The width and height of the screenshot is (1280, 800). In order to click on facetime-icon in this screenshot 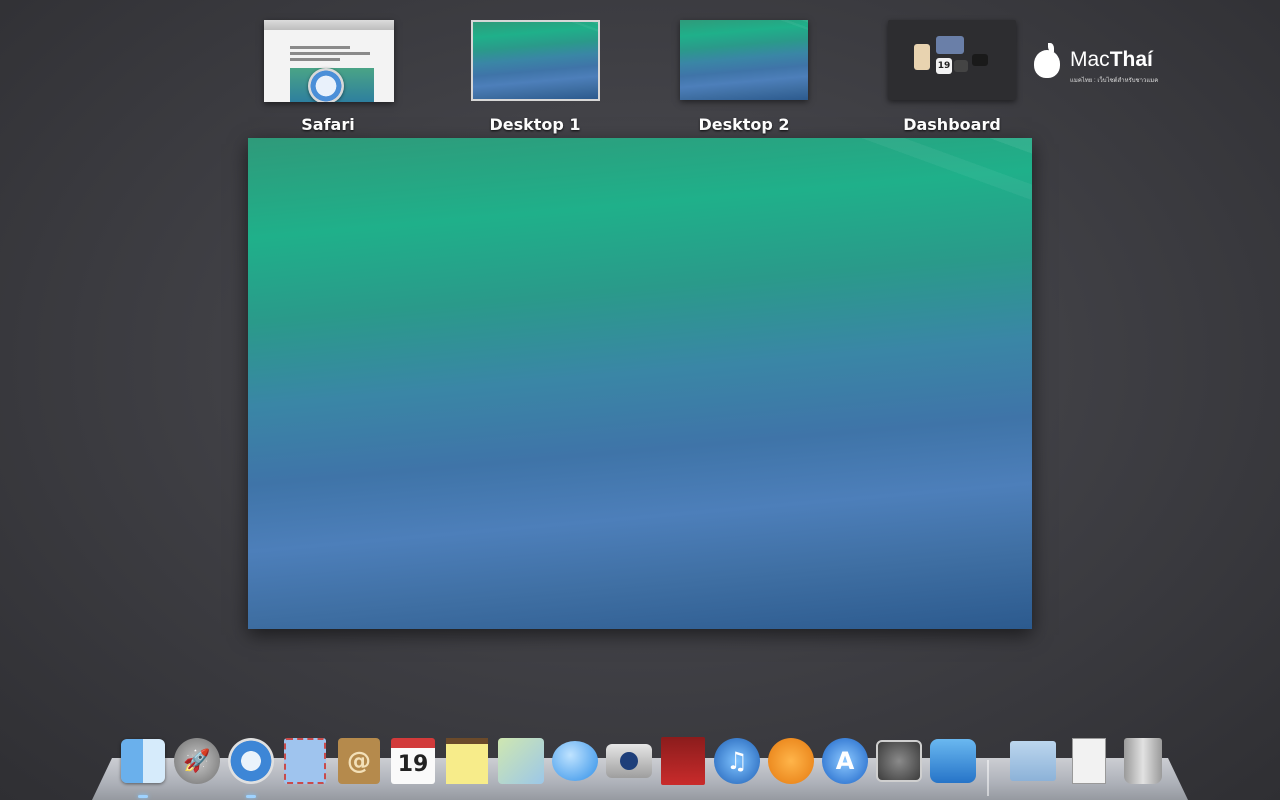, I will do `click(629, 761)`.